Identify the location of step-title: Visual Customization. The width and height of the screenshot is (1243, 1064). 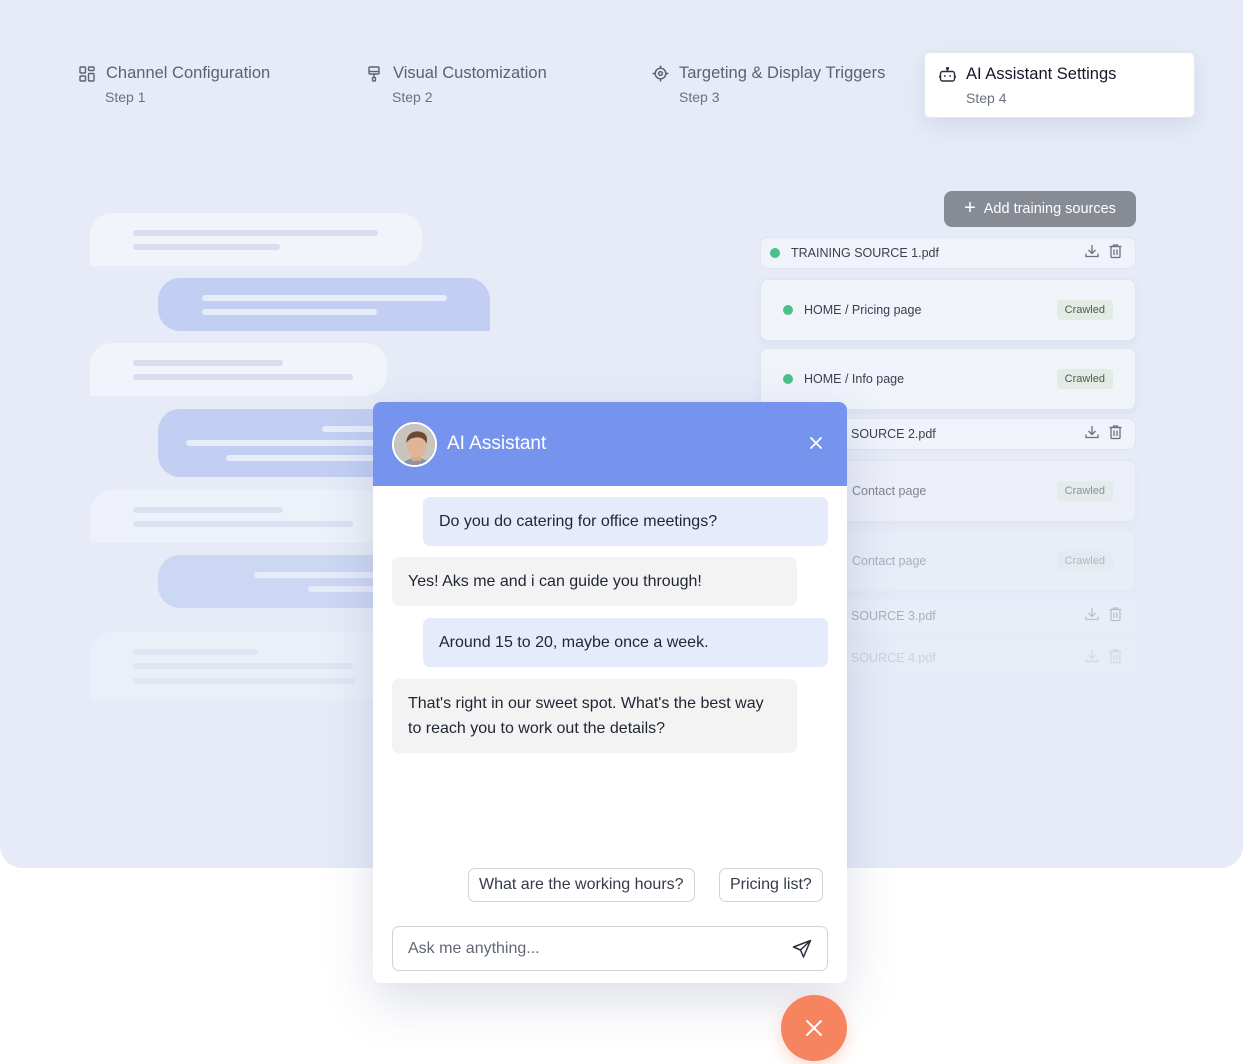
(470, 73).